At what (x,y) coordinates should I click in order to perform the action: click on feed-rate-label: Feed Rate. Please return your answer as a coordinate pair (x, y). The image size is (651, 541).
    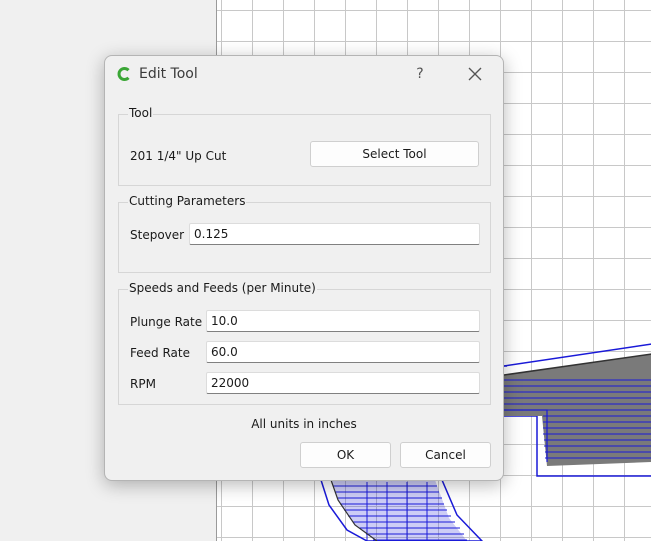
    Looking at the image, I should click on (160, 353).